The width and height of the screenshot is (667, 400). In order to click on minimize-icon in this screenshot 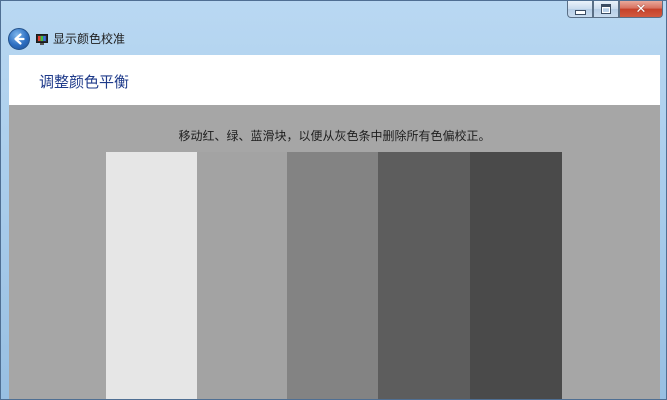, I will do `click(580, 12)`.